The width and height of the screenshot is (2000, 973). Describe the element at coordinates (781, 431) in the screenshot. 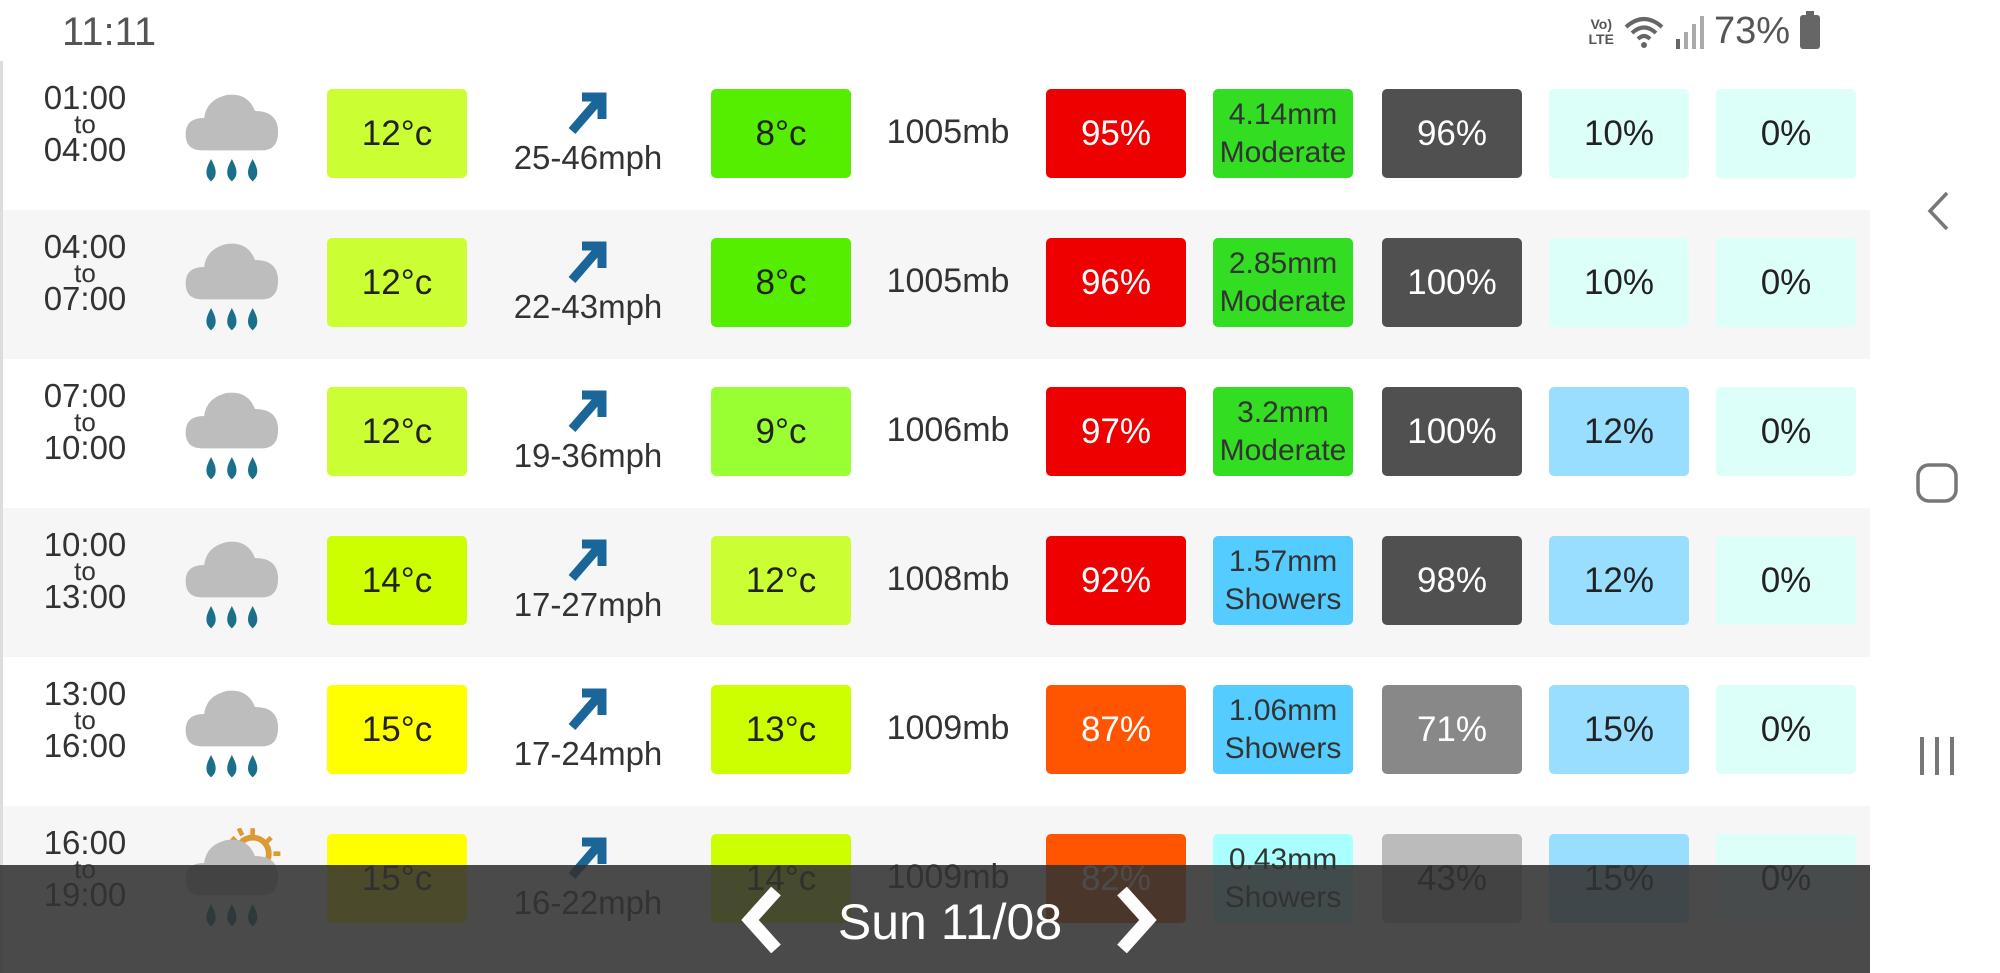

I see `feels-cell: 9°c` at that location.